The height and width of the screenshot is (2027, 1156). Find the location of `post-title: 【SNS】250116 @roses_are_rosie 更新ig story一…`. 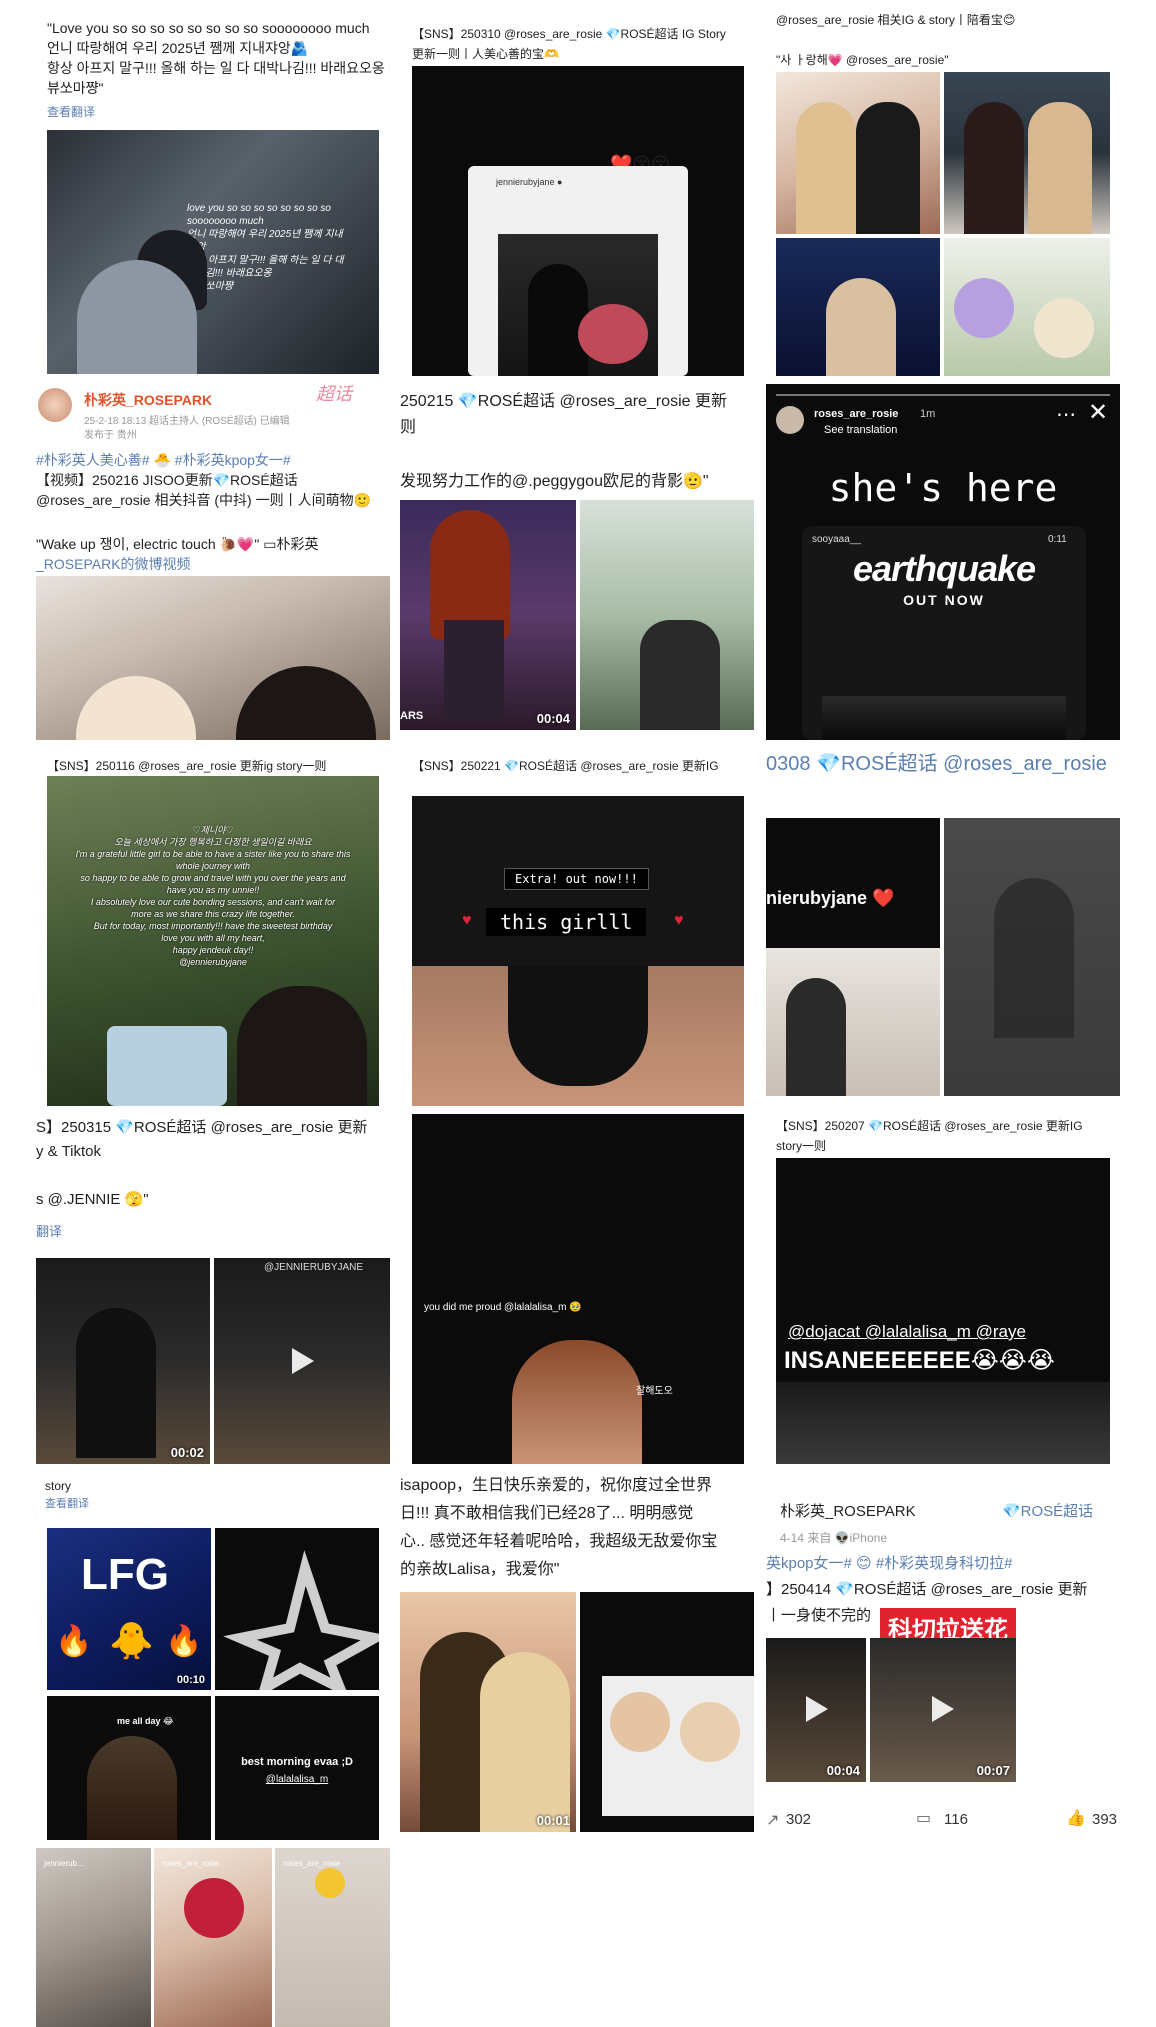

post-title: 【SNS】250116 @roses_are_rosie 更新ig story一… is located at coordinates (187, 766).